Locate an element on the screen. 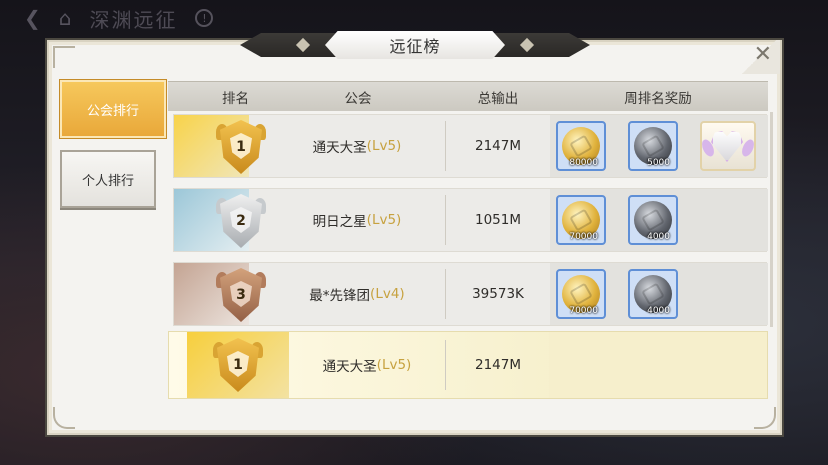 The width and height of the screenshot is (828, 465). dialog-title-banner: 远征榜 is located at coordinates (415, 45).